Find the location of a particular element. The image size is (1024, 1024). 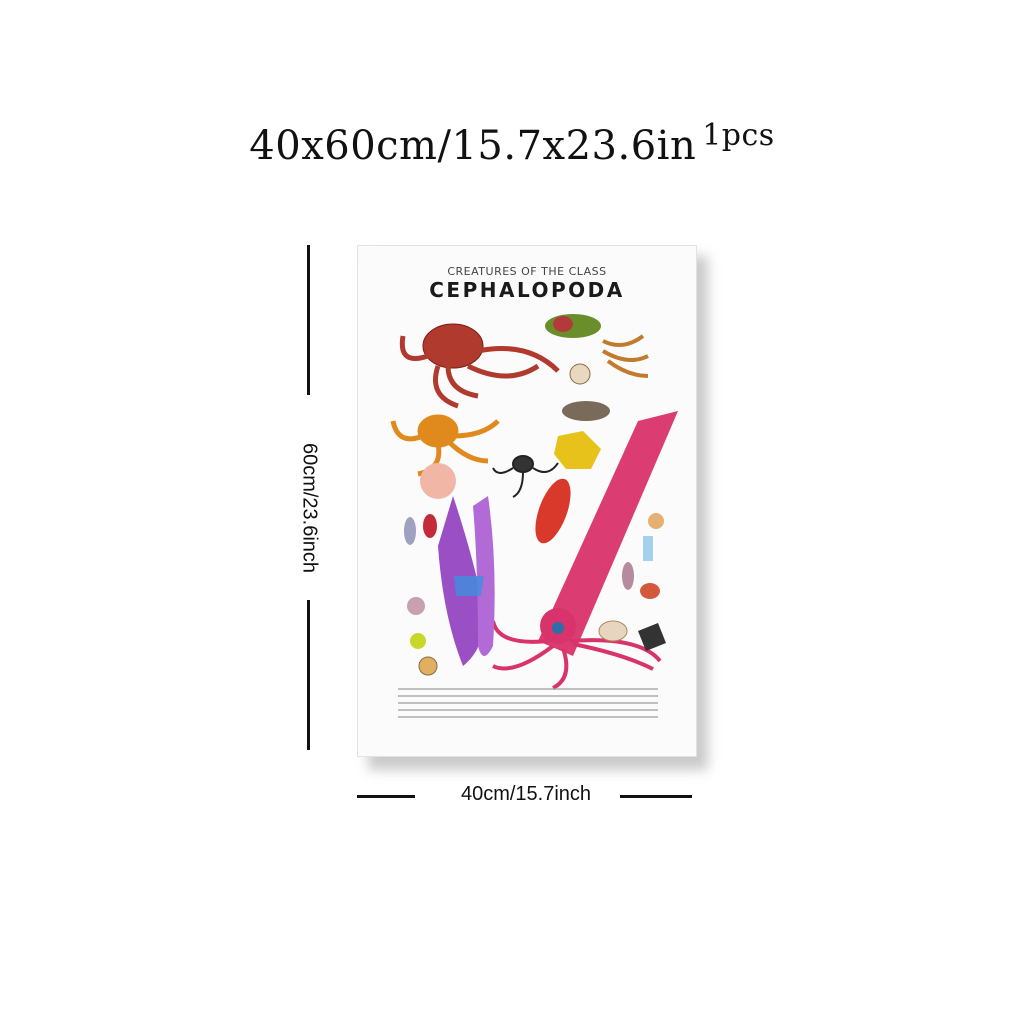

height-dimension-line-top is located at coordinates (308, 320).